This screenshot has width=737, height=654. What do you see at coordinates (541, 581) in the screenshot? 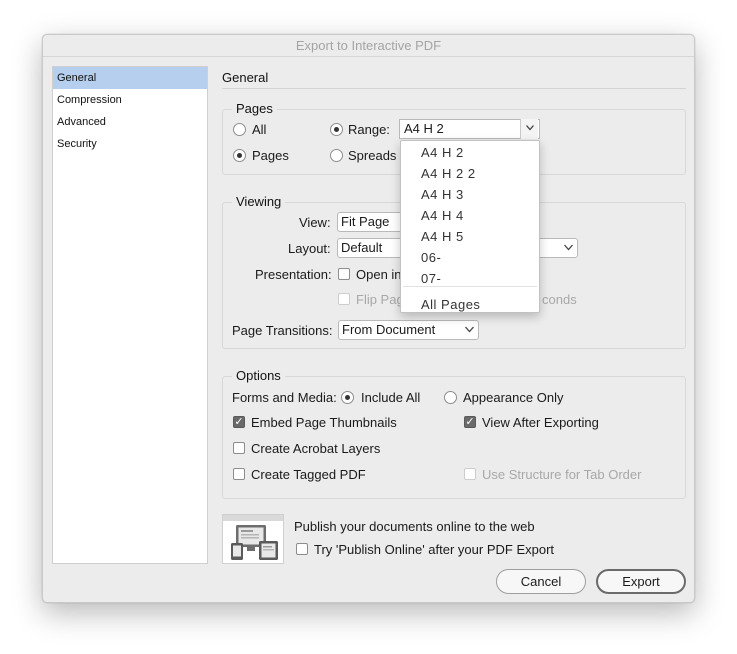
I see `cancel-button: Cancel` at bounding box center [541, 581].